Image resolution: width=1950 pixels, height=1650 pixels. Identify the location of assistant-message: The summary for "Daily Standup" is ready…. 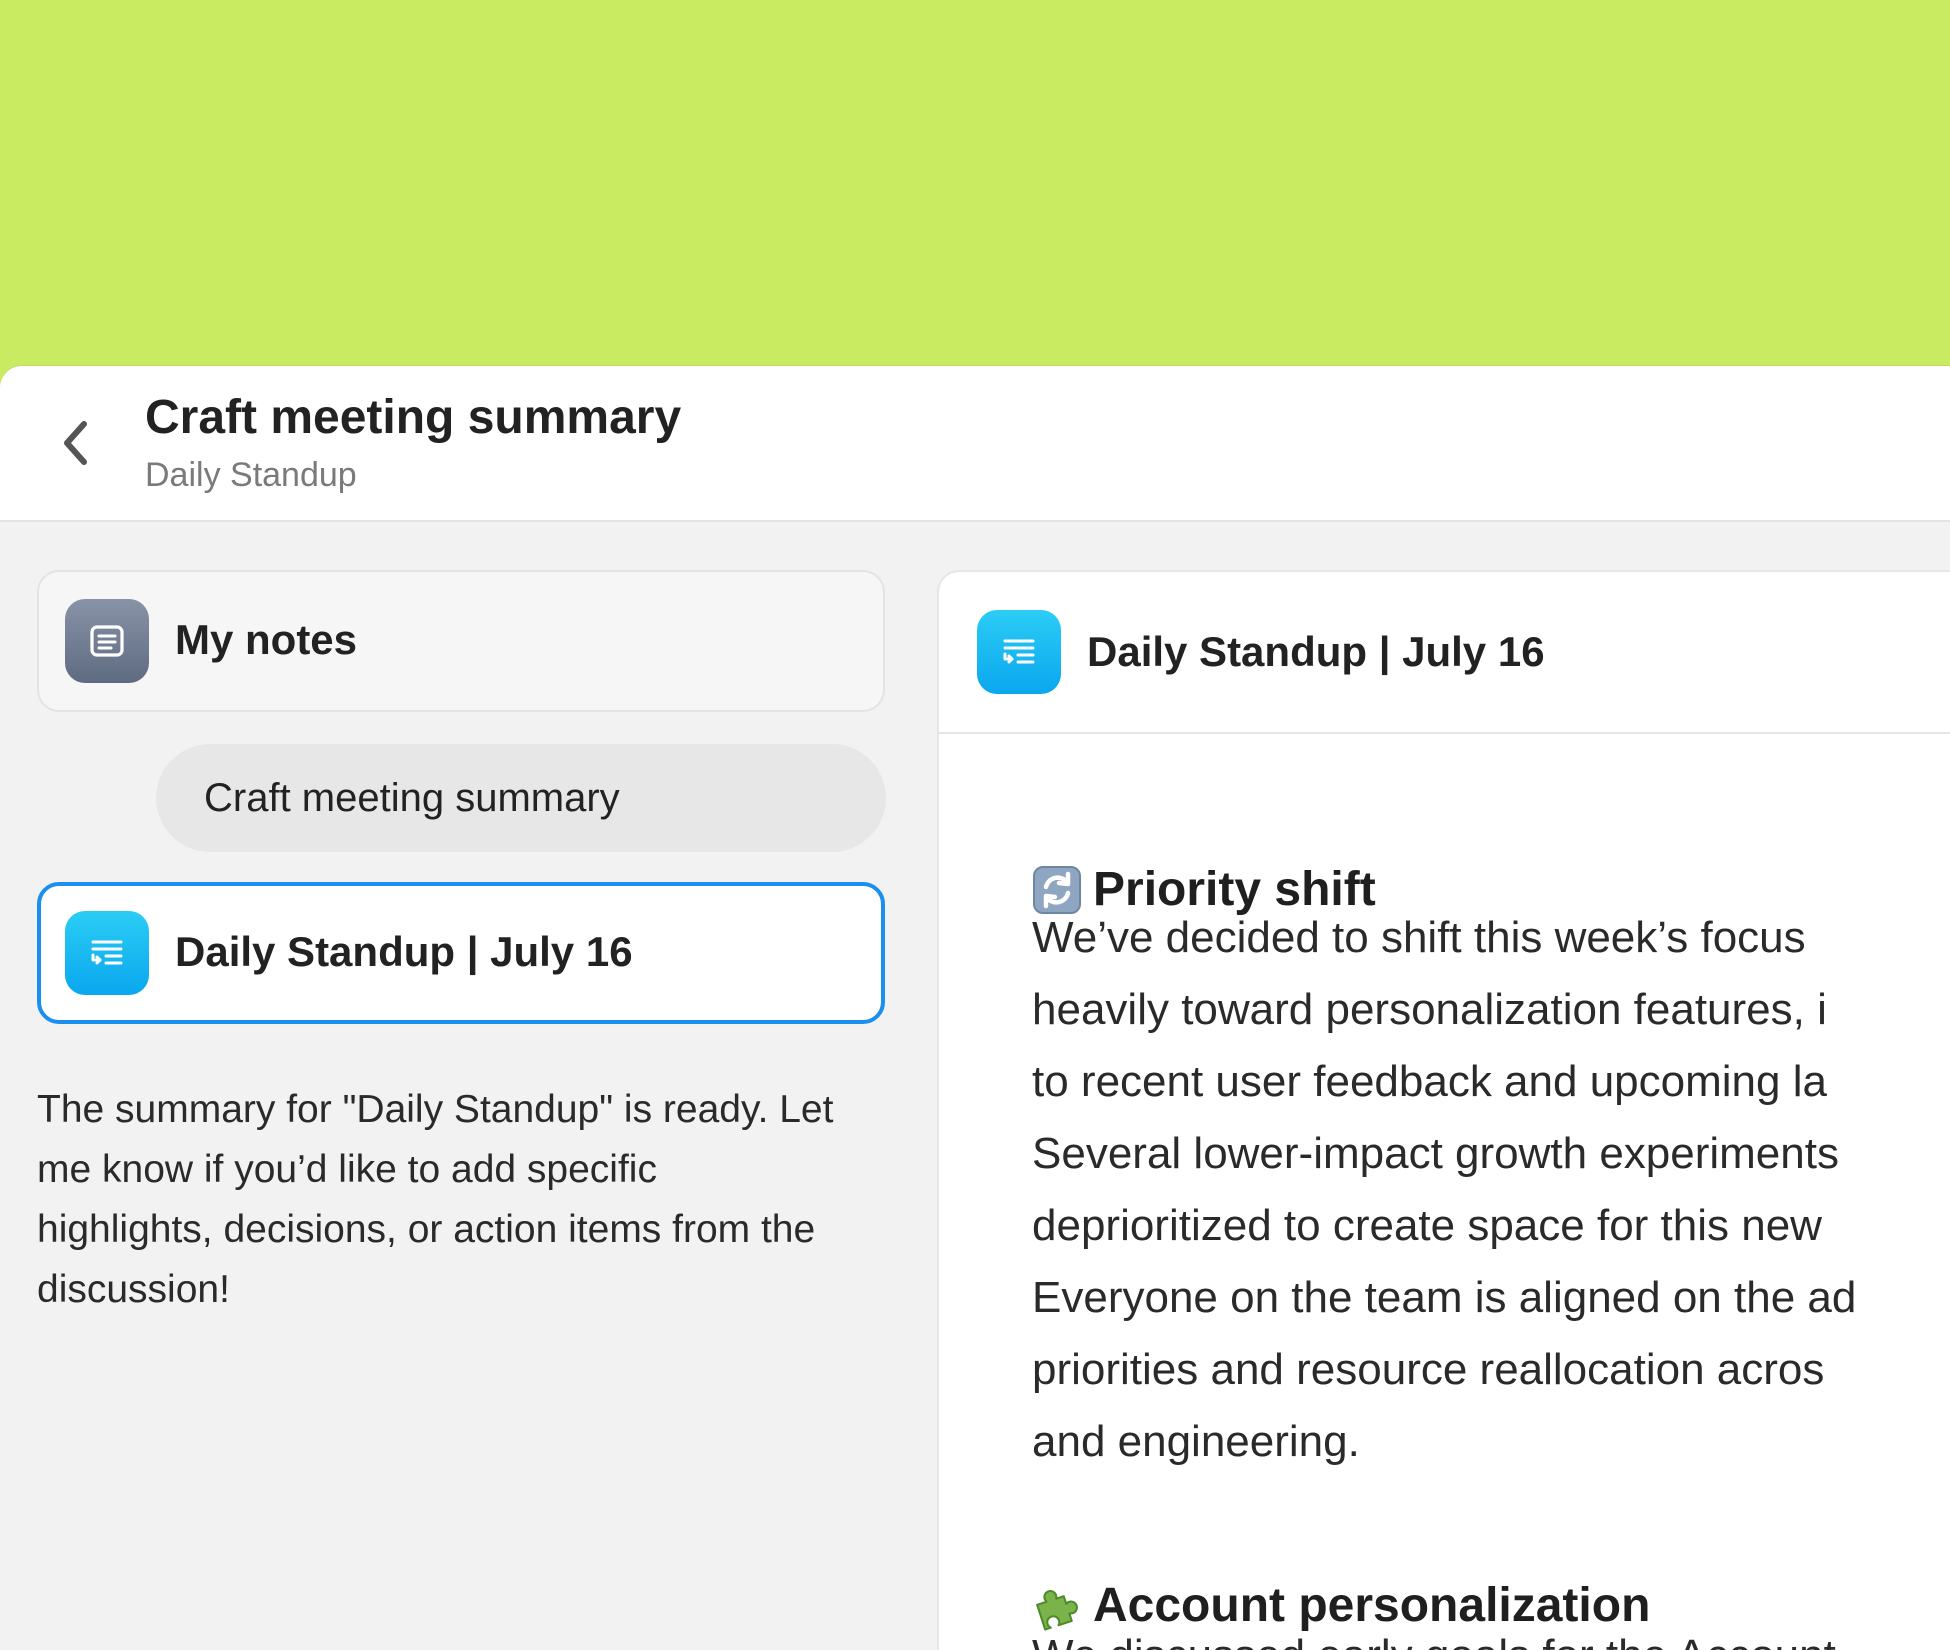
(435, 1199).